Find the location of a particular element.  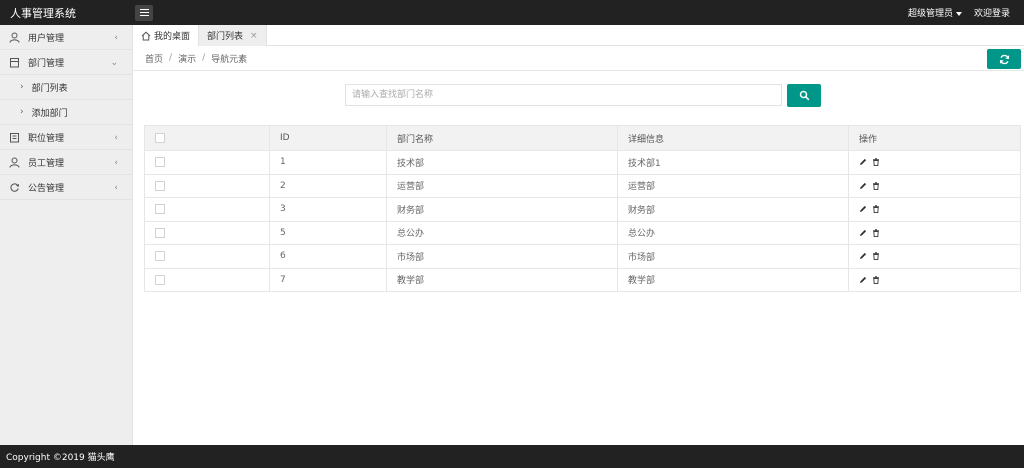

cell-name: 总公办 is located at coordinates (502, 232).